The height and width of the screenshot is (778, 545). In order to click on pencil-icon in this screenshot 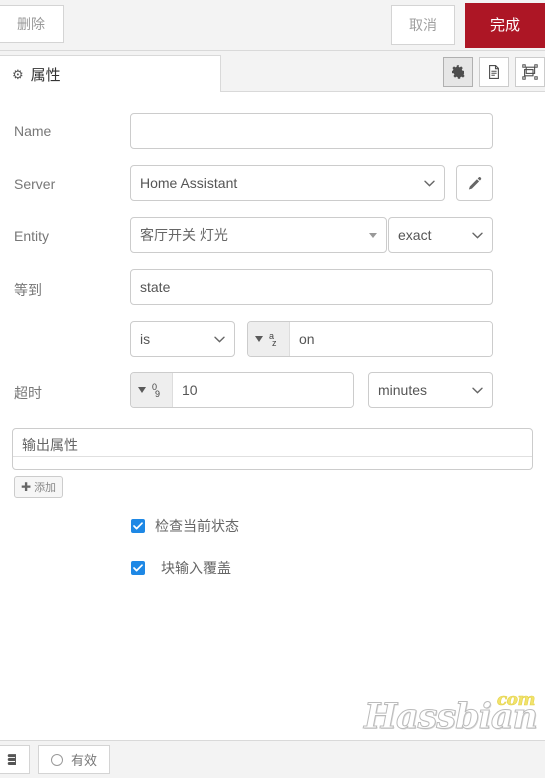, I will do `click(475, 182)`.